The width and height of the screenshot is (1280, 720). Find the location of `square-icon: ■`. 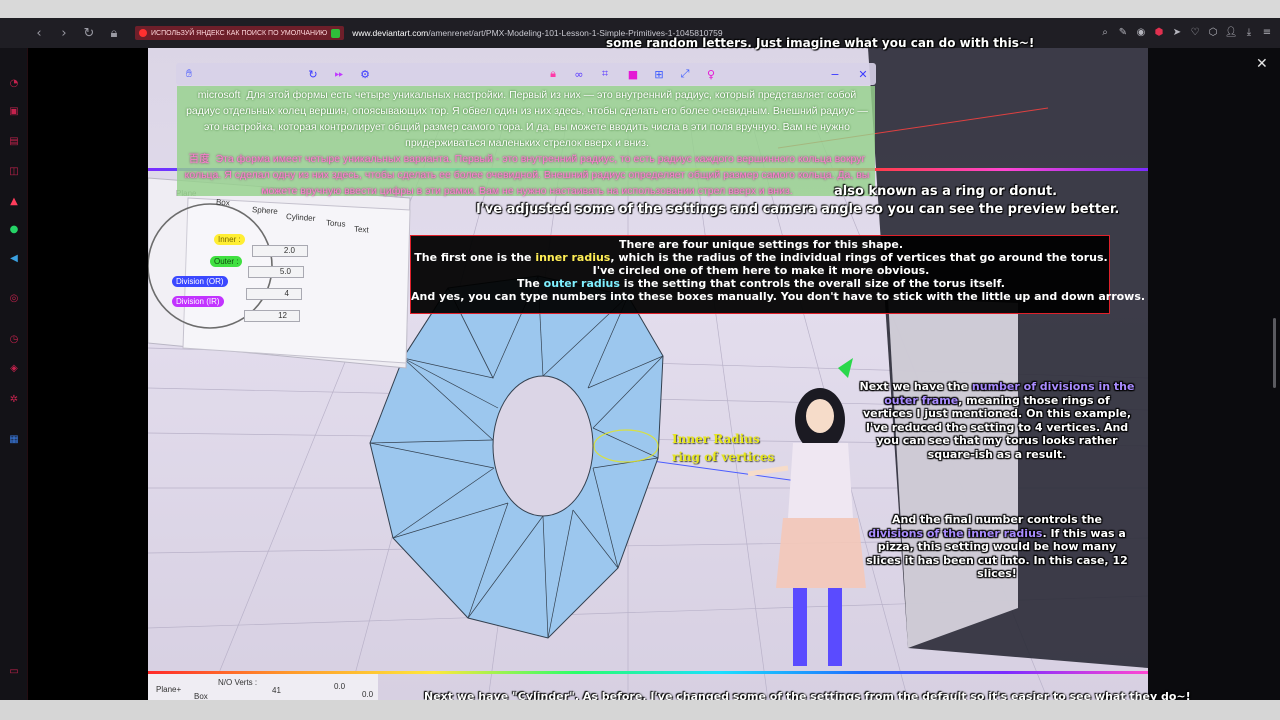

square-icon: ■ is located at coordinates (633, 74).